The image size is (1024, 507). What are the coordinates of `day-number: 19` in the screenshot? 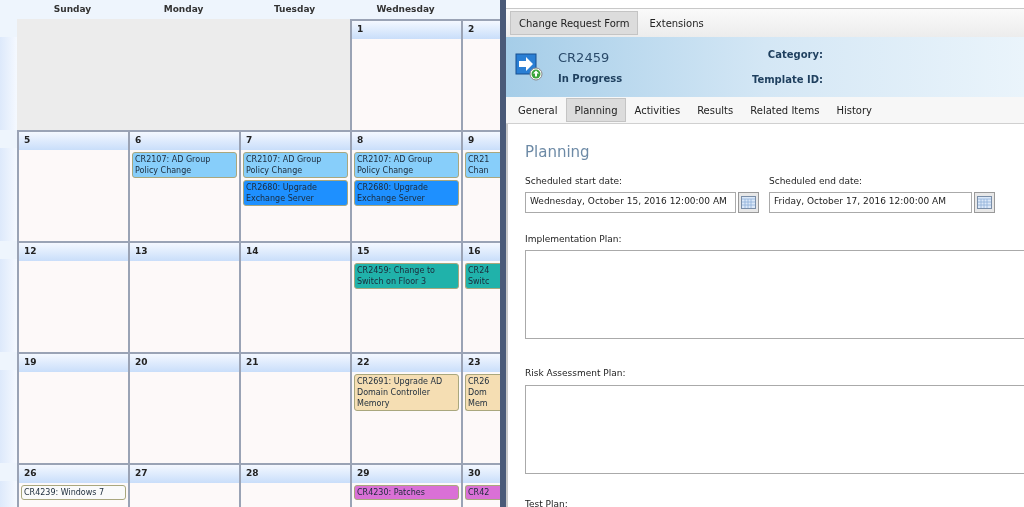 It's located at (30, 363).